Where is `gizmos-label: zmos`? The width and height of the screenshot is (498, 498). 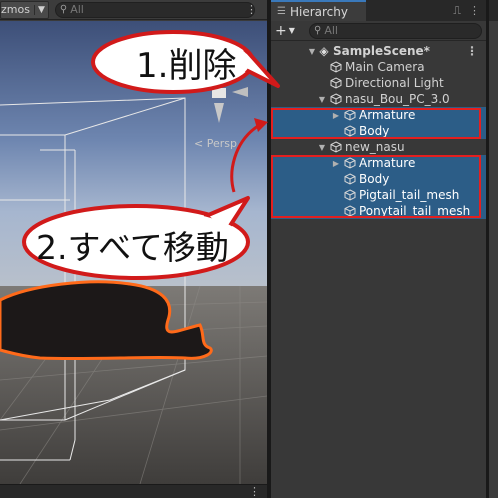
gizmos-label: zmos is located at coordinates (15, 9).